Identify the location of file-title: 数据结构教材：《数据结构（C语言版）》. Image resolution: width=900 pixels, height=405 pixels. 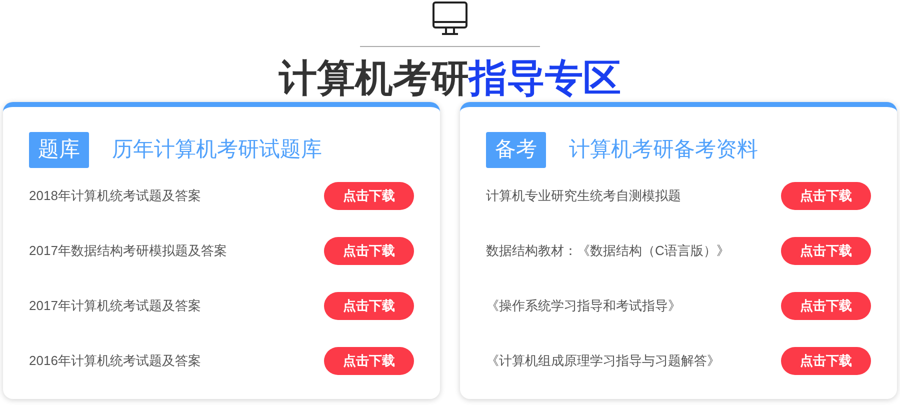
(608, 251).